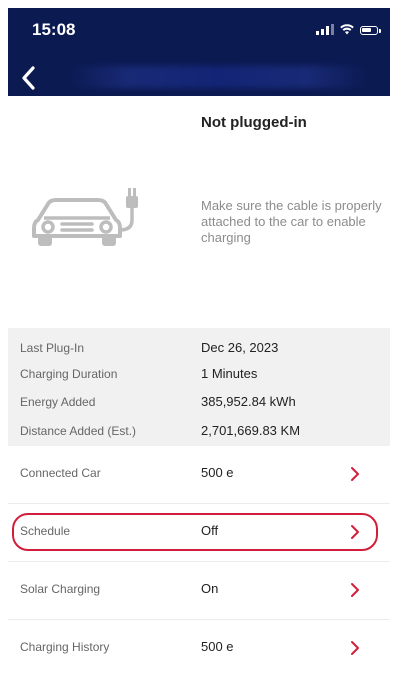 Image resolution: width=397 pixels, height=674 pixels. What do you see at coordinates (370, 30) in the screenshot?
I see `battery-icon` at bounding box center [370, 30].